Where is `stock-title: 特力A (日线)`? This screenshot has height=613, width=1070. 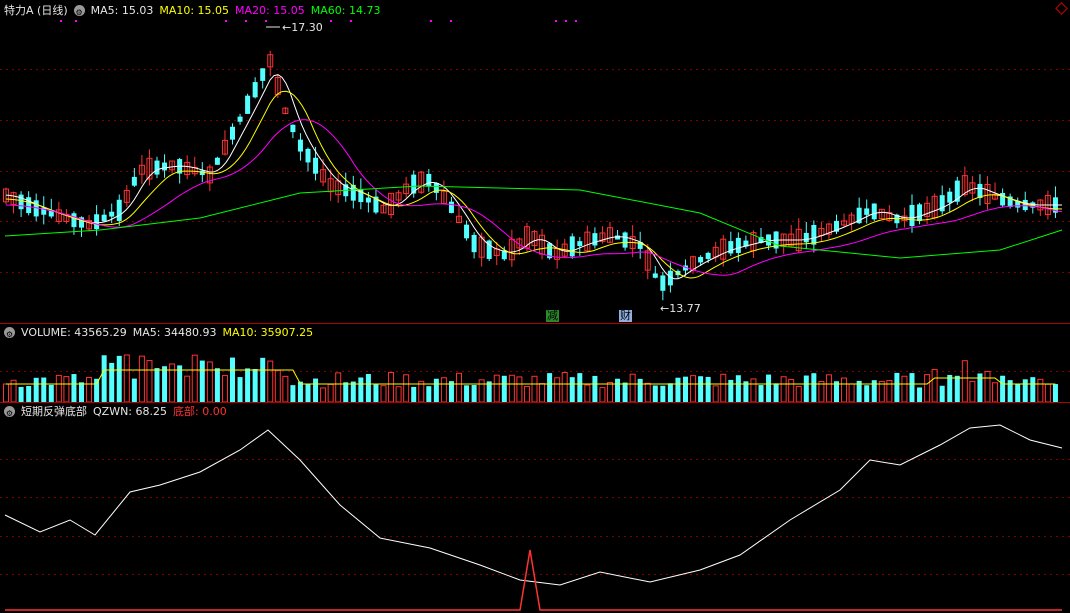 stock-title: 特力A (日线) is located at coordinates (36, 10).